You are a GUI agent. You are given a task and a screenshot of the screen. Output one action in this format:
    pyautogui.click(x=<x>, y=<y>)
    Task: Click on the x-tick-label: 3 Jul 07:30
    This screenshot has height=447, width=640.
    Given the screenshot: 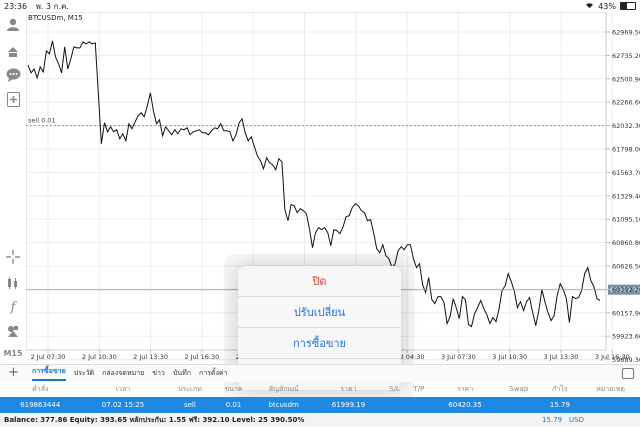 What is the action you would take?
    pyautogui.click(x=458, y=357)
    